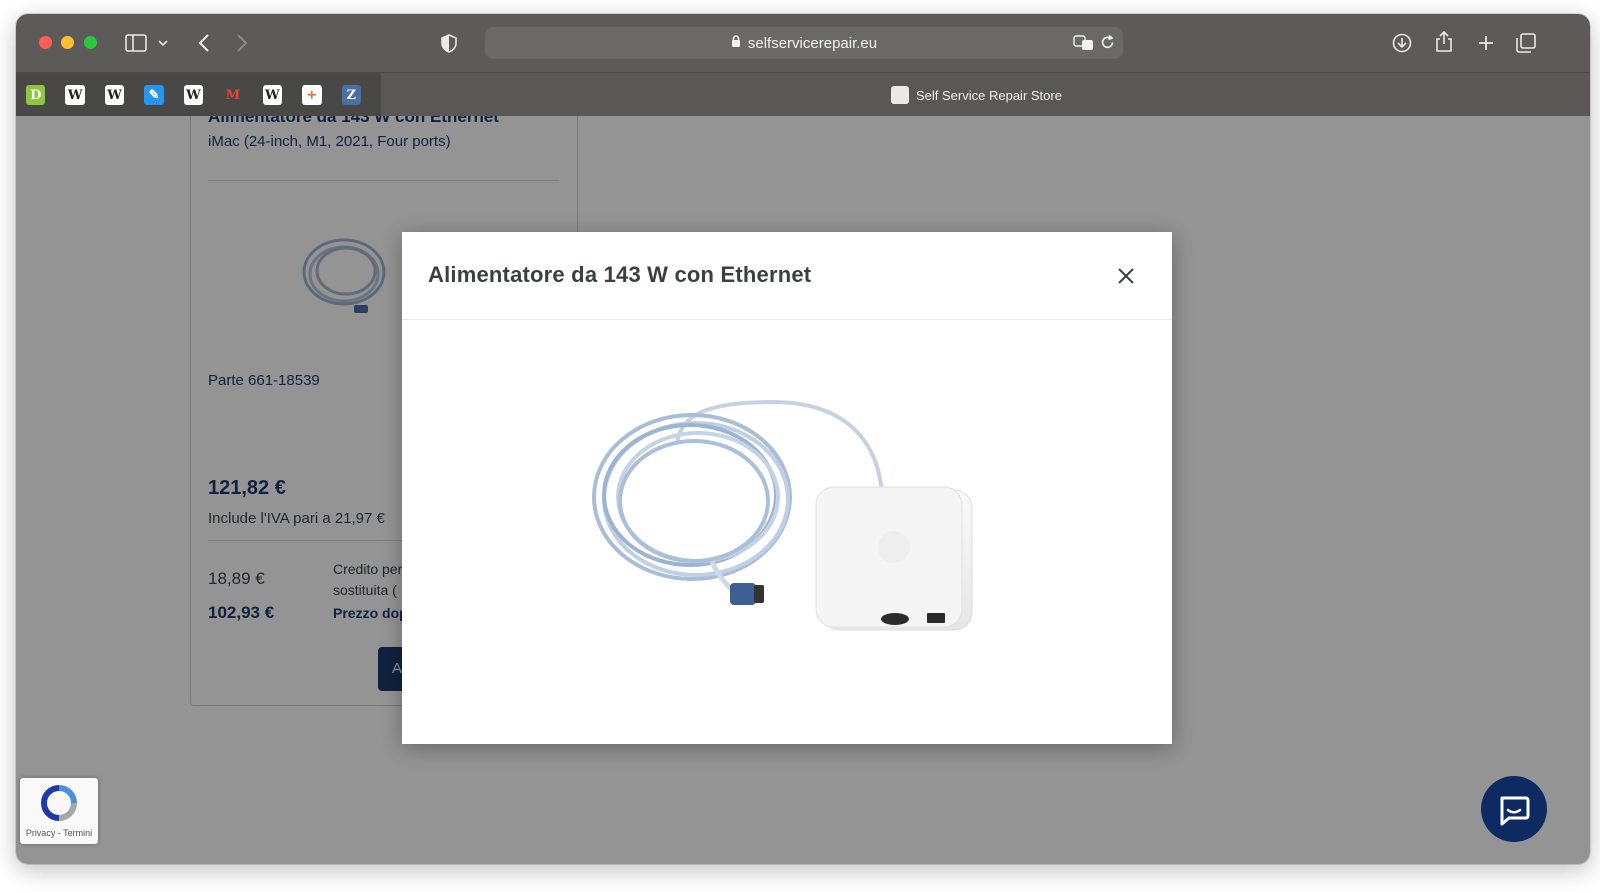  I want to click on url-text: selfservicerepair.eu, so click(812, 43).